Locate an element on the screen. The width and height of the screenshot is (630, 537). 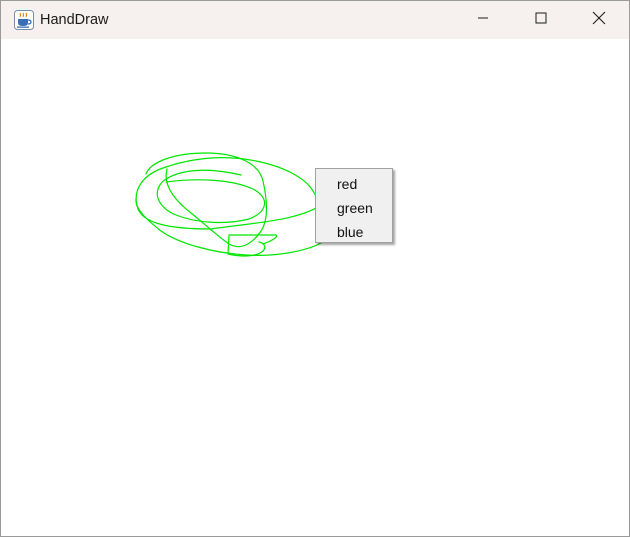
stroke-small-loop is located at coordinates (252, 245).